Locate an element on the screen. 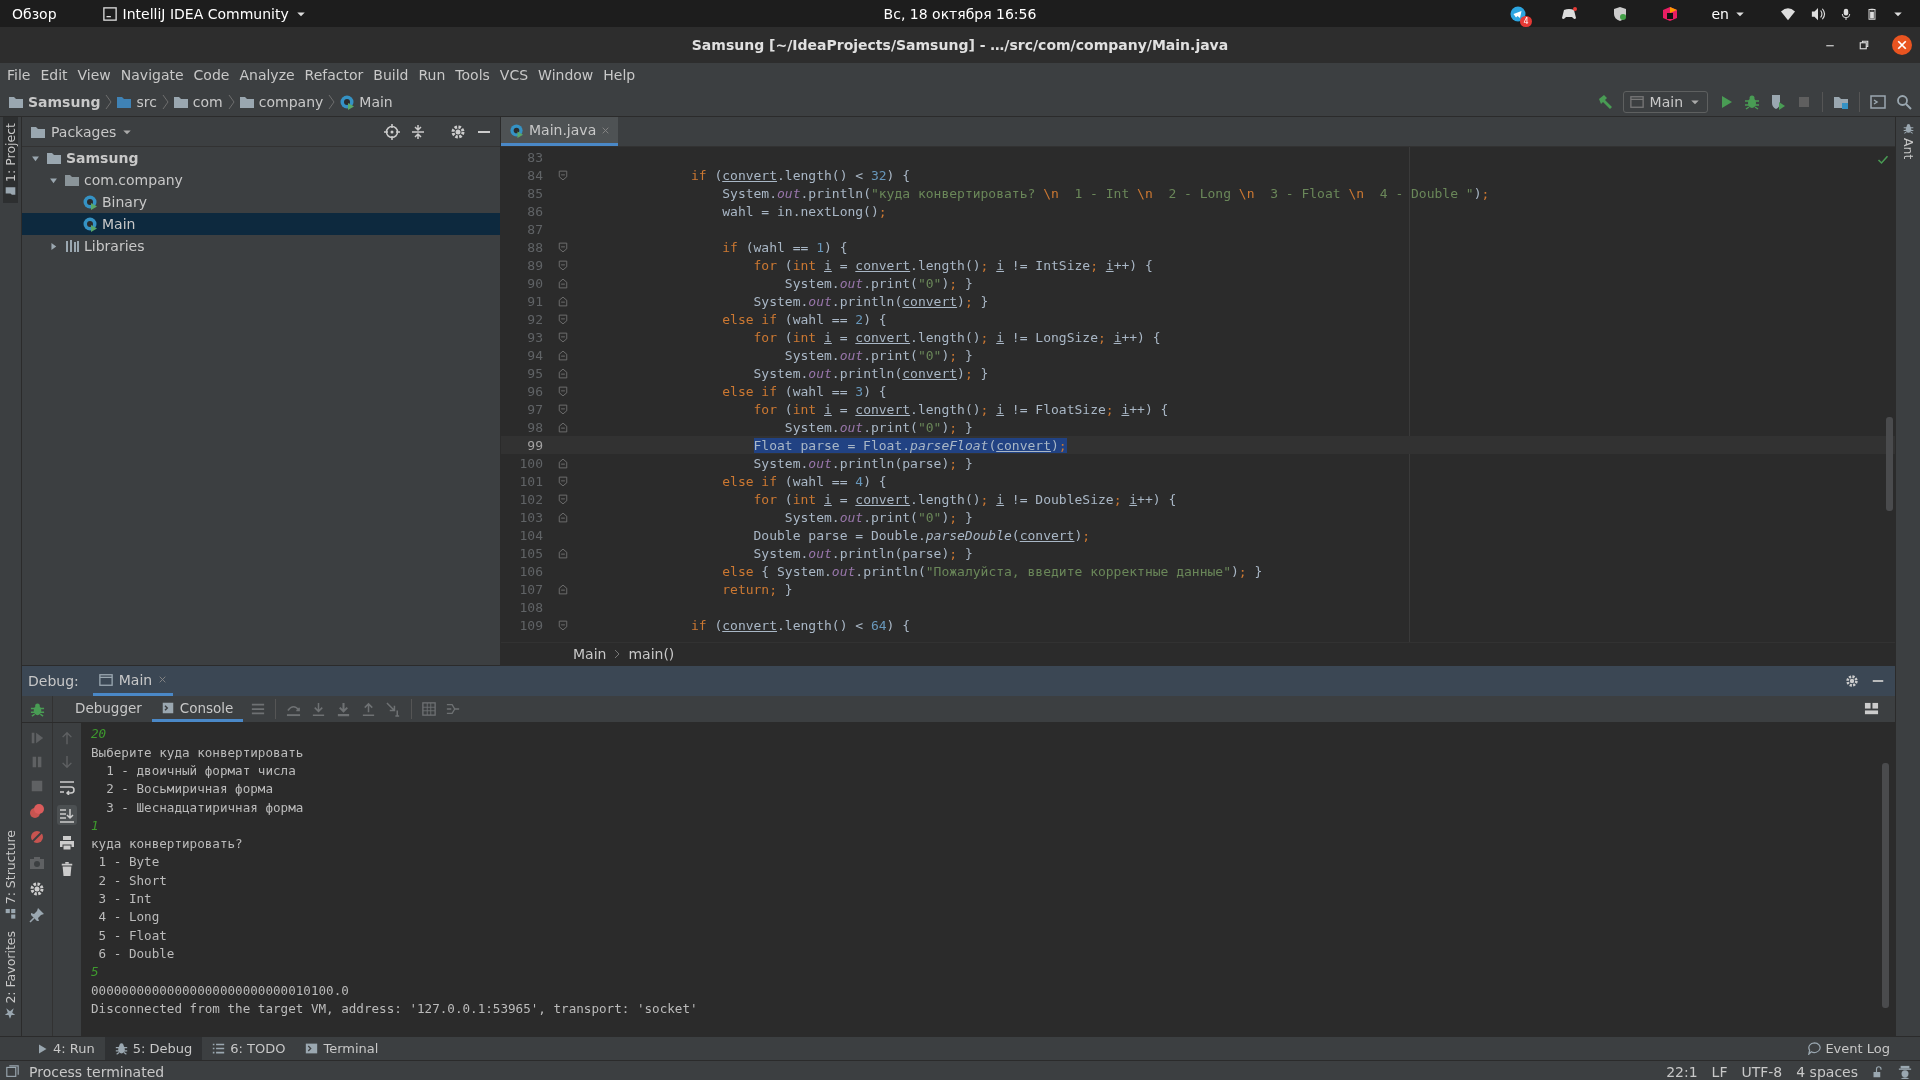 The width and height of the screenshot is (1920, 1080). cube-icon is located at coordinates (1669, 13).